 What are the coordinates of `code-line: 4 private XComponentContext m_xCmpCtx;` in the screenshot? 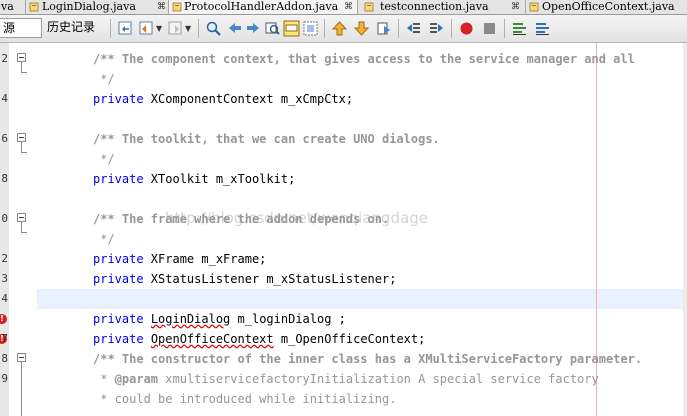 It's located at (341, 99).